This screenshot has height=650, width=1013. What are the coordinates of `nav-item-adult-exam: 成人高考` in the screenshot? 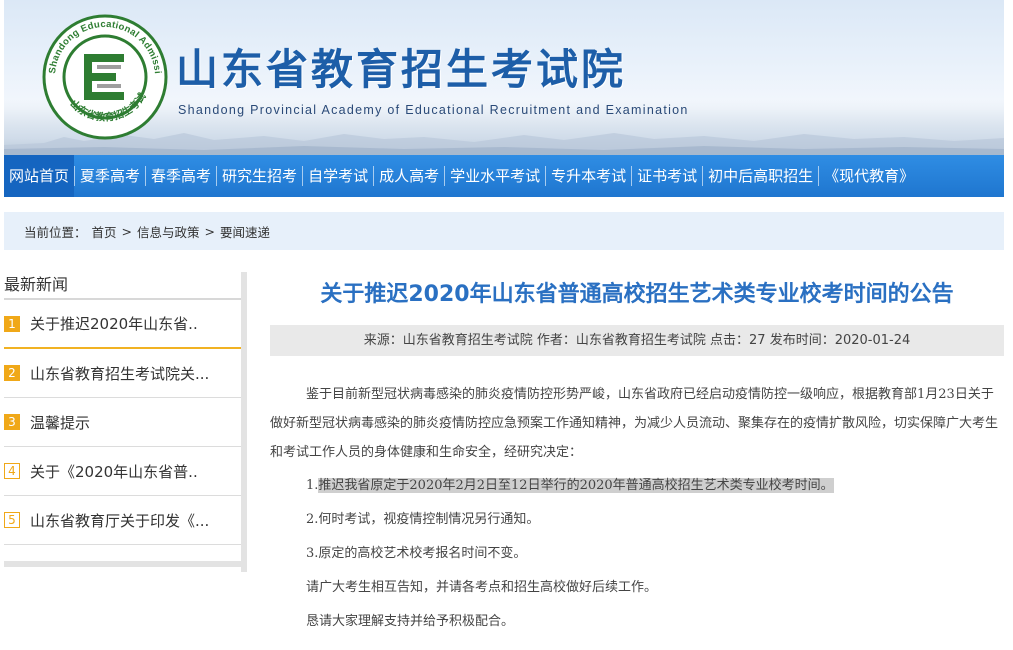 It's located at (409, 176).